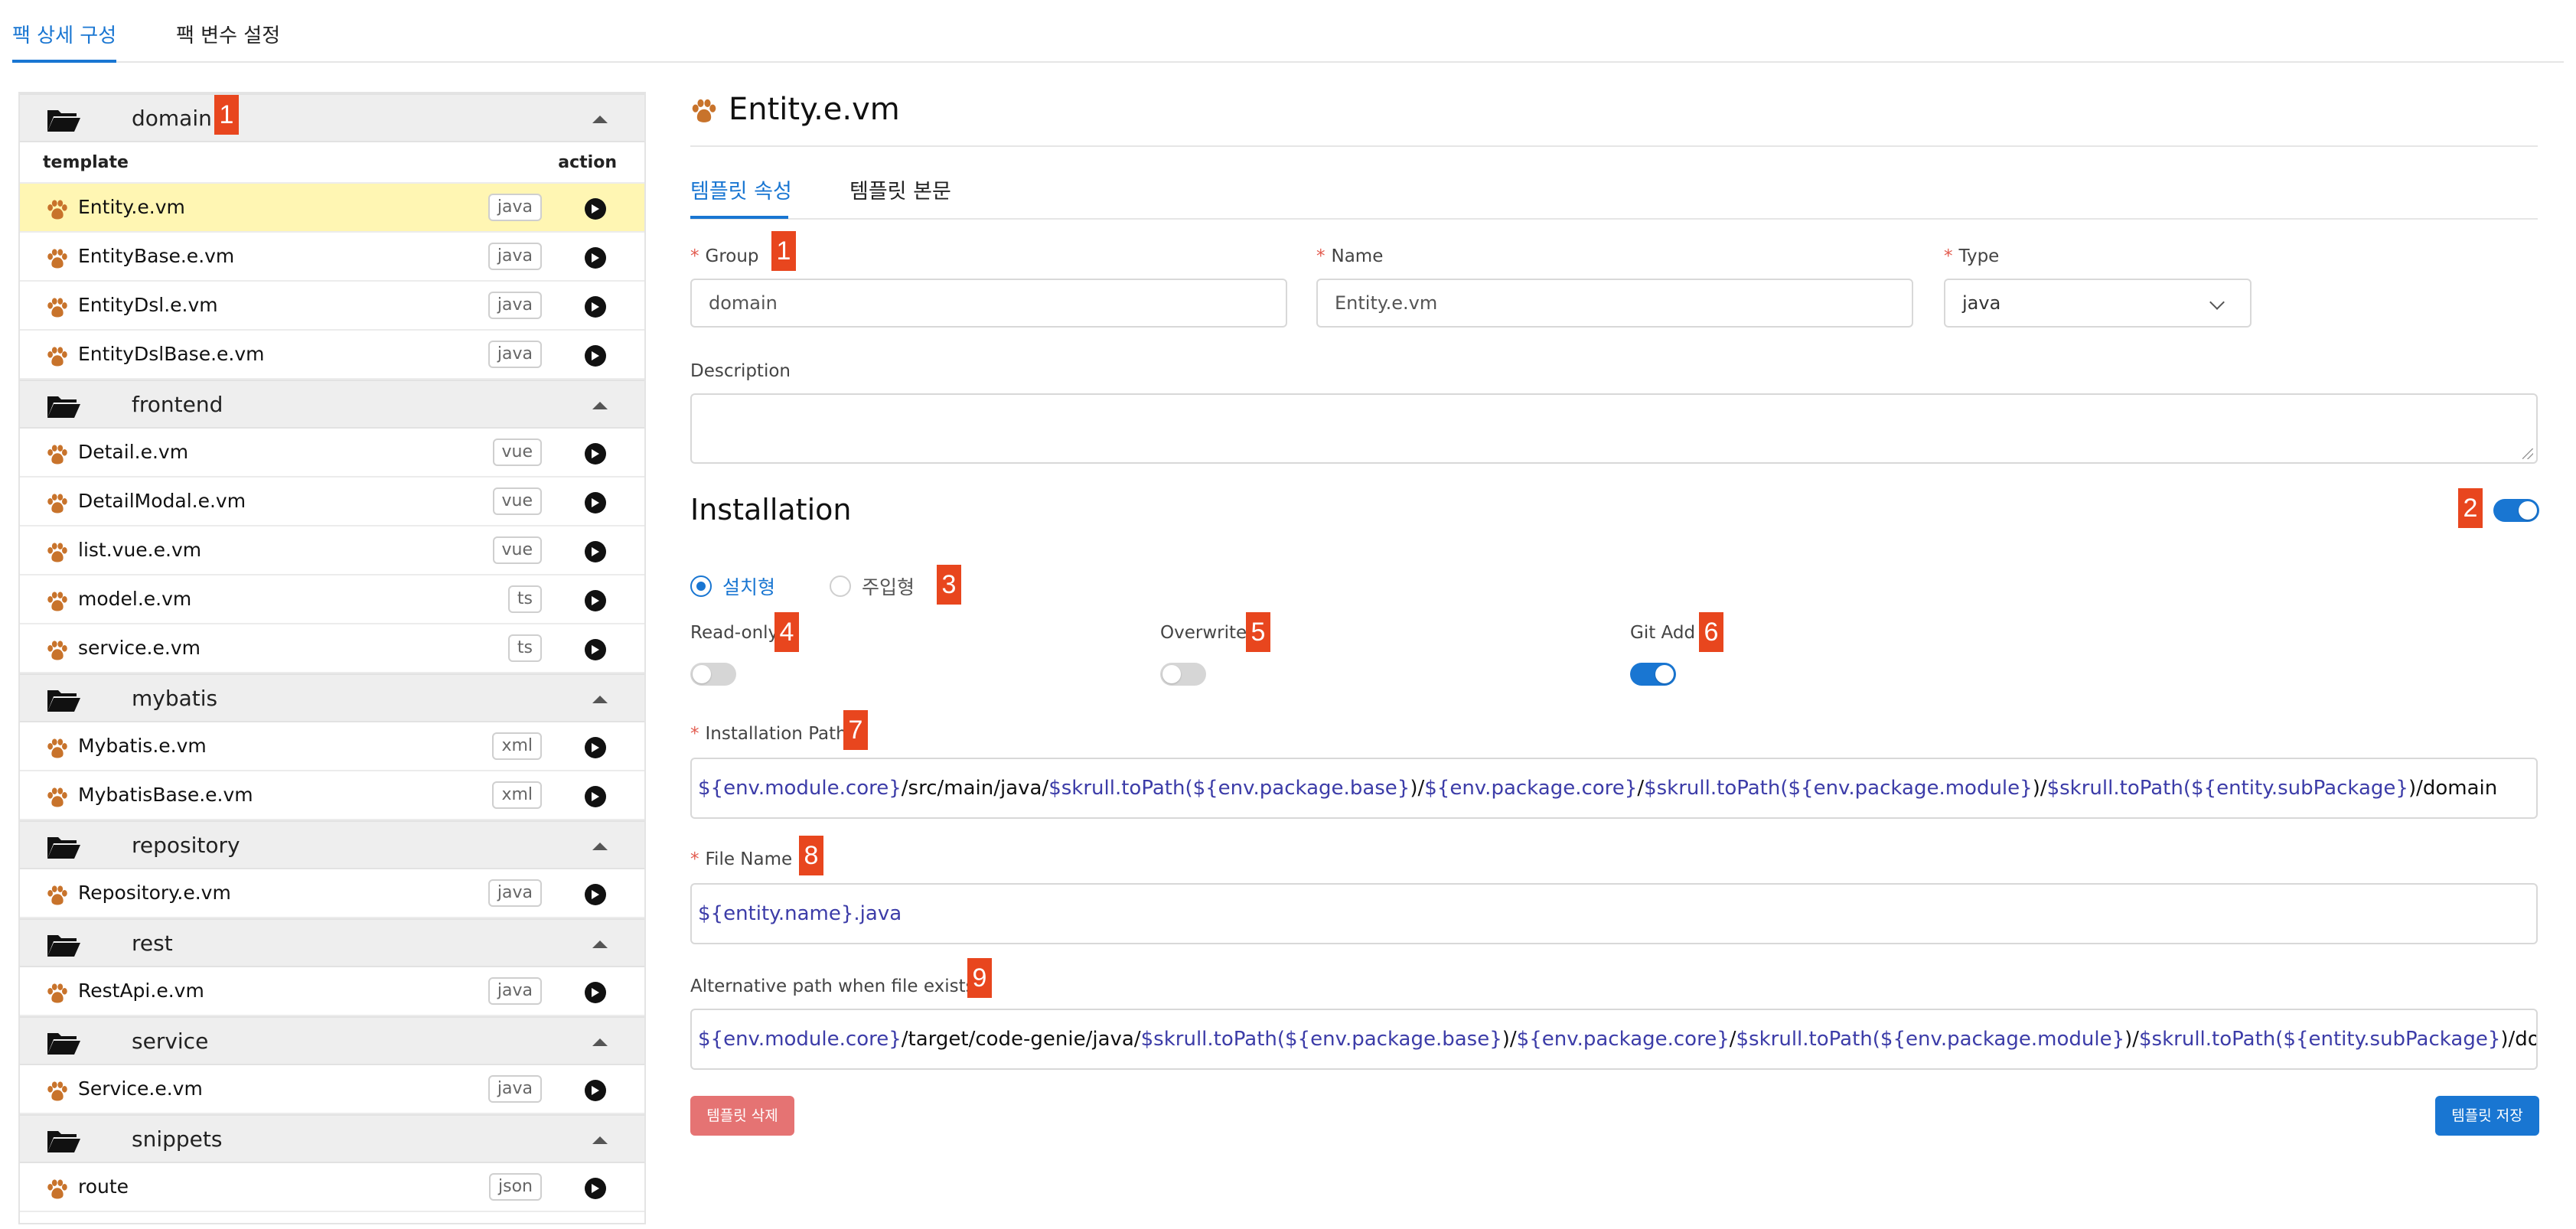 The image size is (2576, 1229). What do you see at coordinates (332, 1187) in the screenshot?
I see `template-row: route json` at bounding box center [332, 1187].